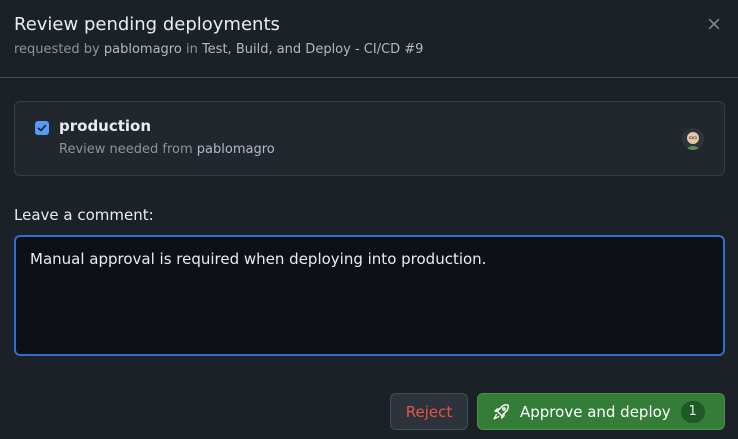 The image size is (738, 439). I want to click on dialog-title: Review pending deployments, so click(147, 24).